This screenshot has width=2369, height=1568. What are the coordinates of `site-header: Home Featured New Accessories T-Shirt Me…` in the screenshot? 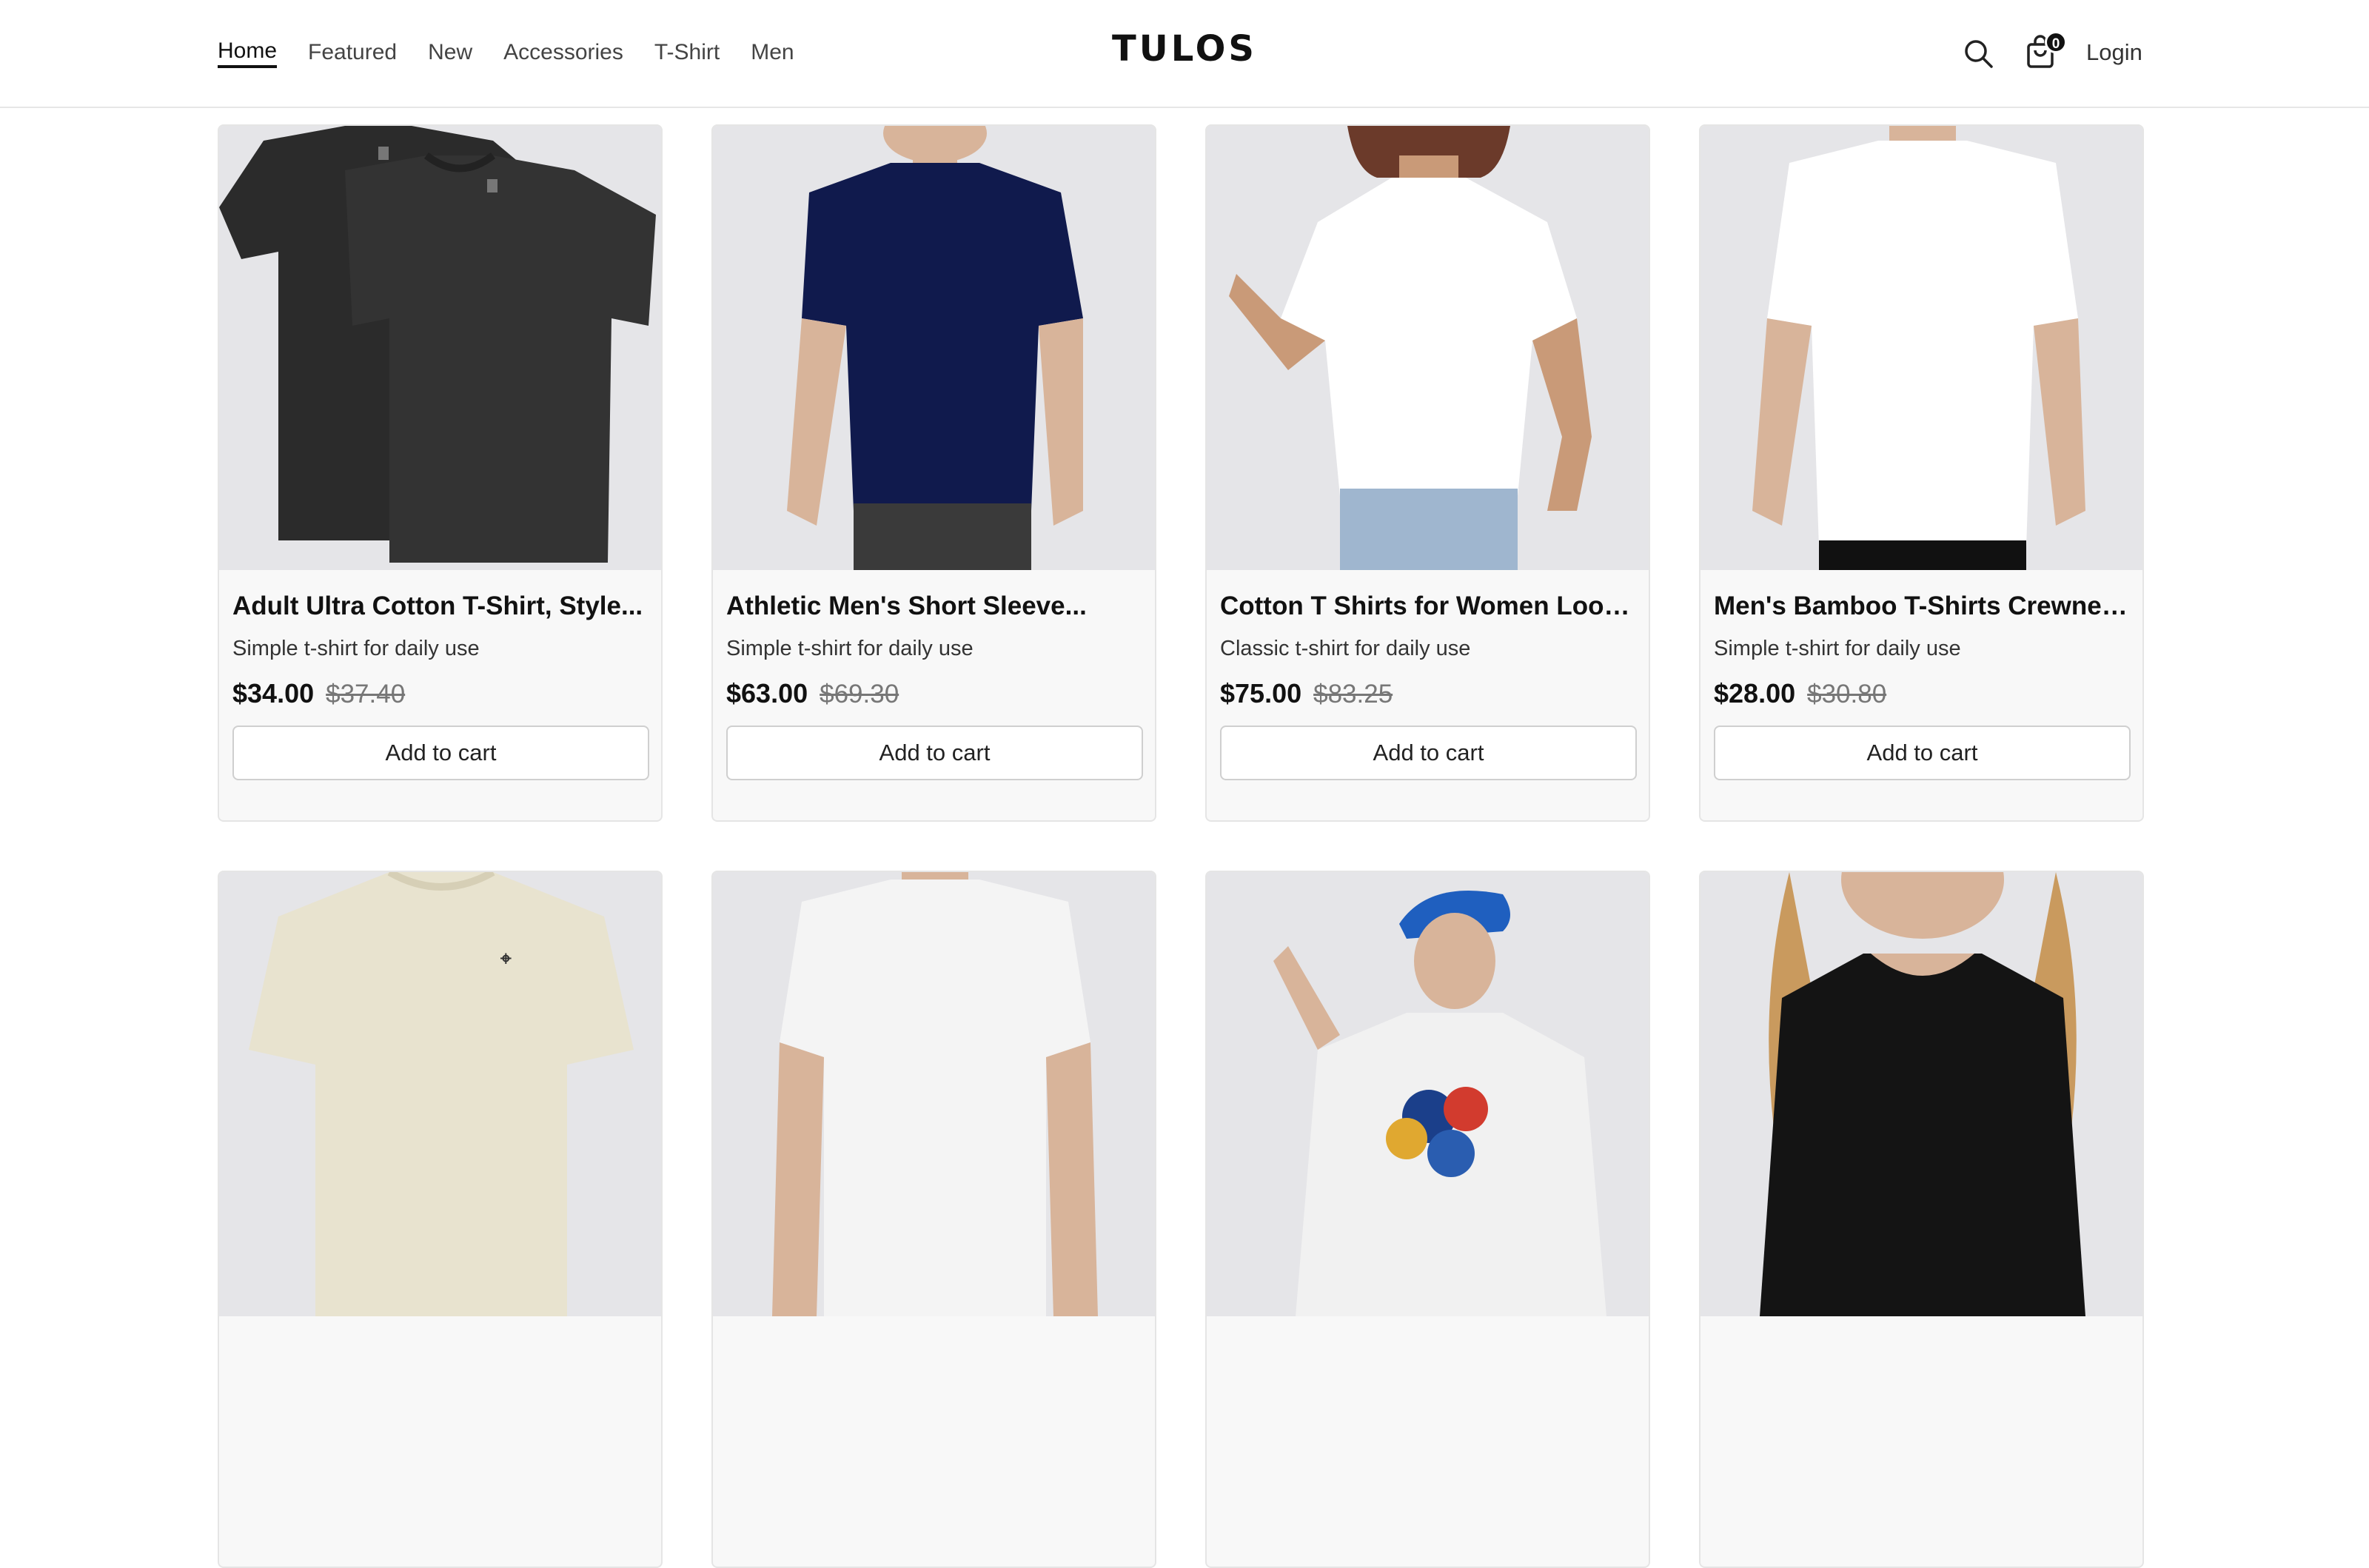 It's located at (1184, 54).